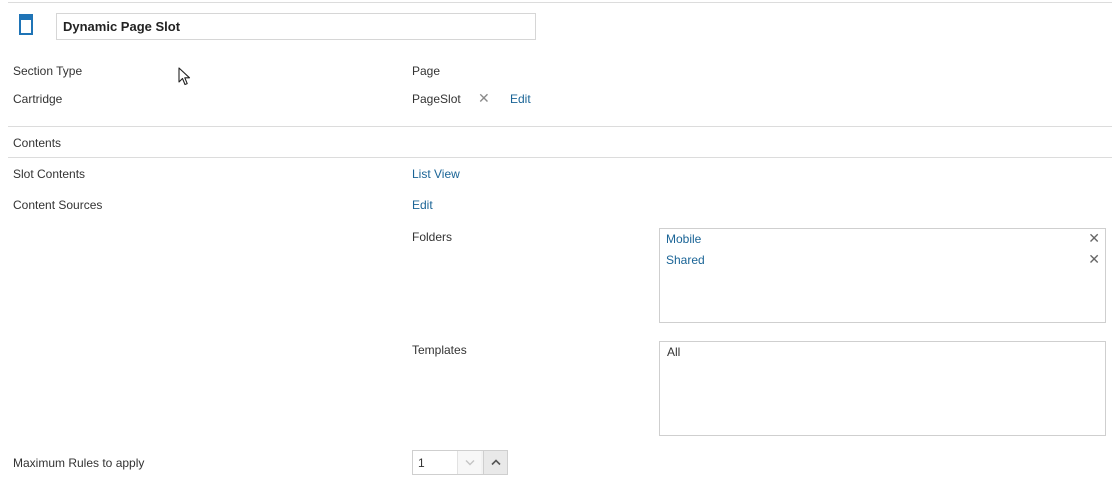  What do you see at coordinates (673, 352) in the screenshot?
I see `template-item-all: All` at bounding box center [673, 352].